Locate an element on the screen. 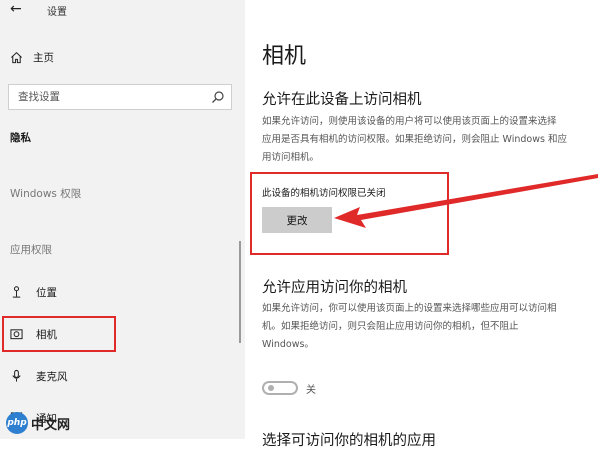 The image size is (600, 450). toggle-knob is located at coordinates (271, 388).